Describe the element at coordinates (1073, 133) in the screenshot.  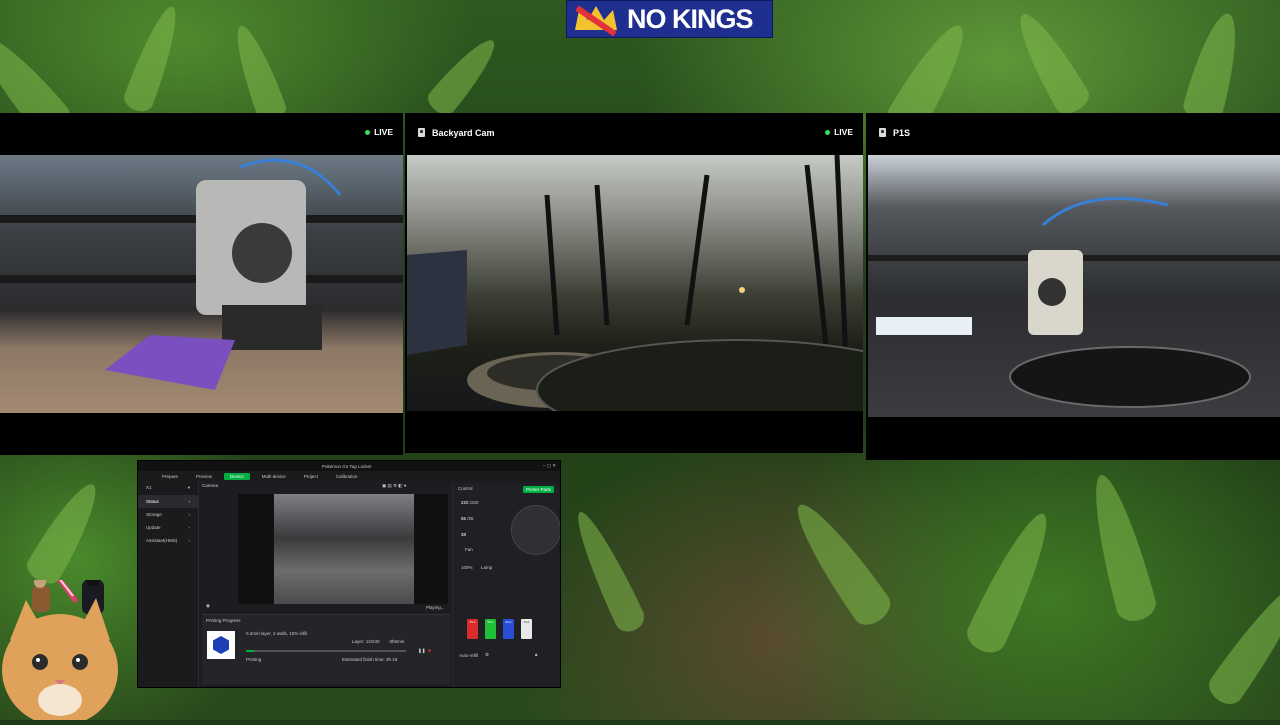
I see `camera-header: P1S` at that location.